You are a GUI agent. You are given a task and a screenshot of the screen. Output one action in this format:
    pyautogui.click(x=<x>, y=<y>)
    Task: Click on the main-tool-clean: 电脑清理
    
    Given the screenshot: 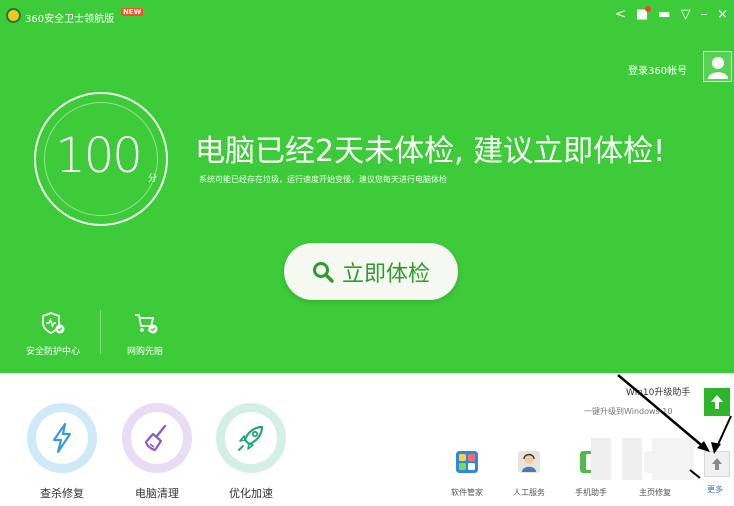 What is the action you would take?
    pyautogui.click(x=157, y=452)
    